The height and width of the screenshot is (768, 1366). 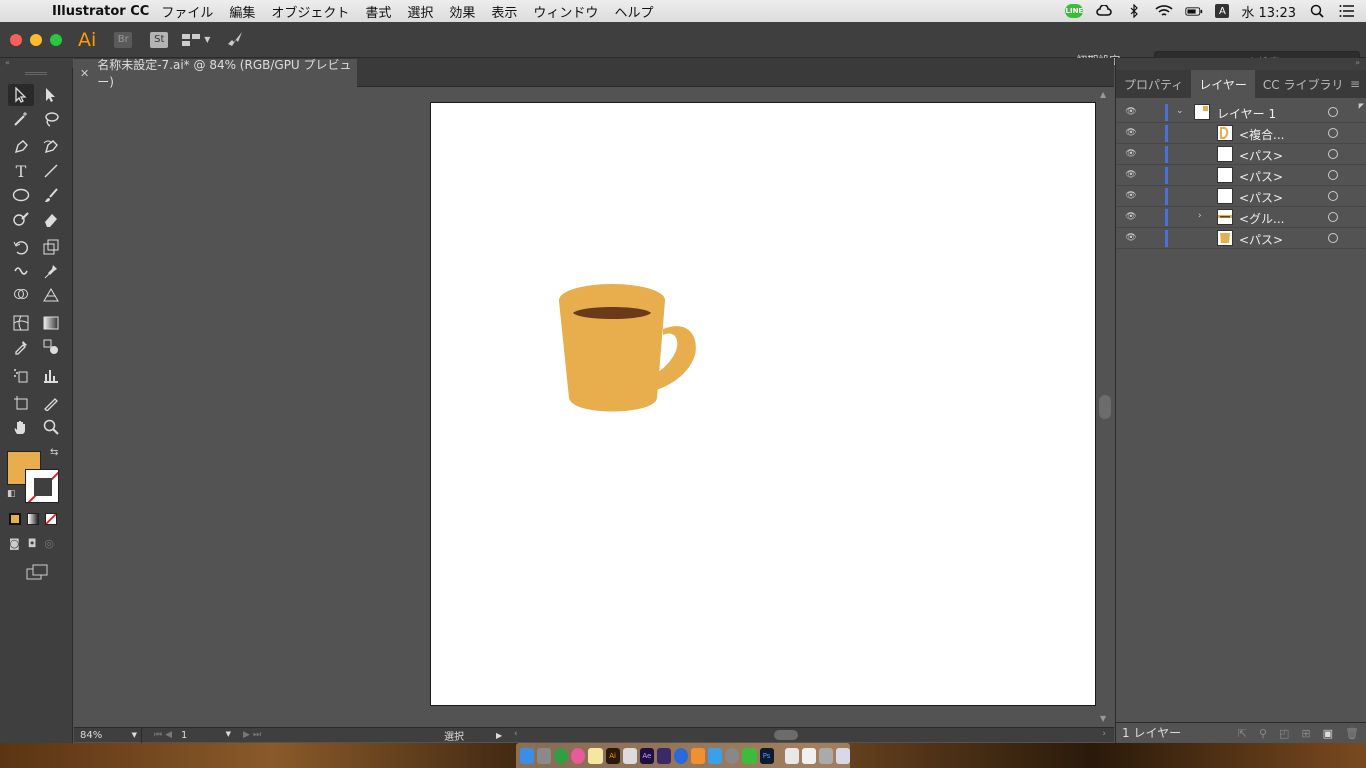 I want to click on new-sublayer-icon: ⊞, so click(x=1305, y=733).